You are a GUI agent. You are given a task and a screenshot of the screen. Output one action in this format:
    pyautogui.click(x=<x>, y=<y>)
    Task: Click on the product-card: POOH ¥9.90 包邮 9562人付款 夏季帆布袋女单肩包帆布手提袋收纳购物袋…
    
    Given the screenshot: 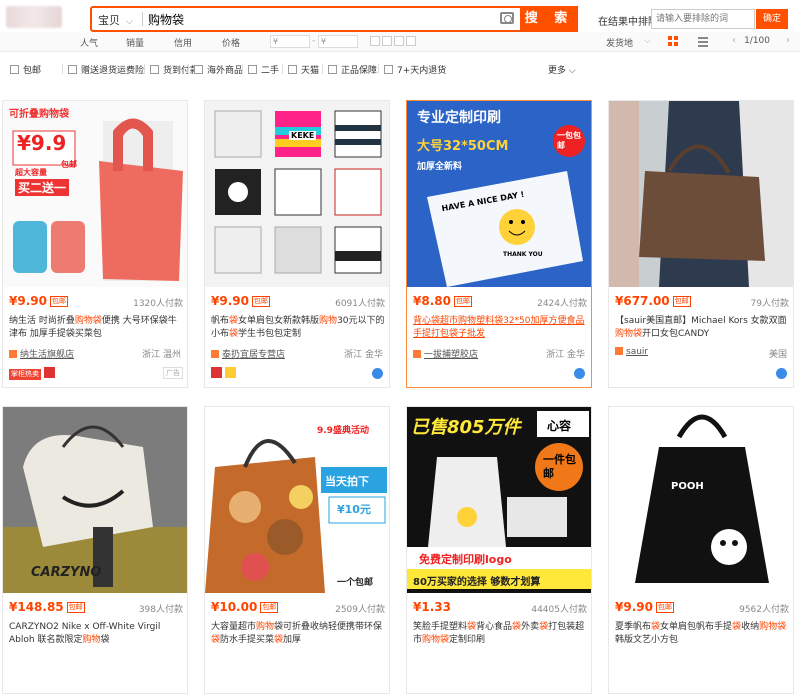 What is the action you would take?
    pyautogui.click(x=701, y=550)
    